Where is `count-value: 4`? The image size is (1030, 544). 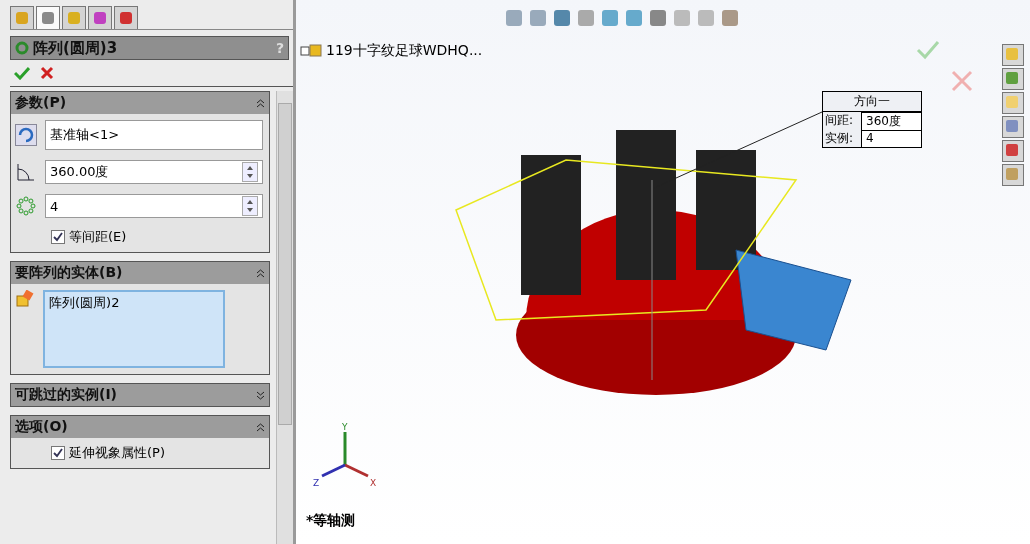 count-value: 4 is located at coordinates (54, 206).